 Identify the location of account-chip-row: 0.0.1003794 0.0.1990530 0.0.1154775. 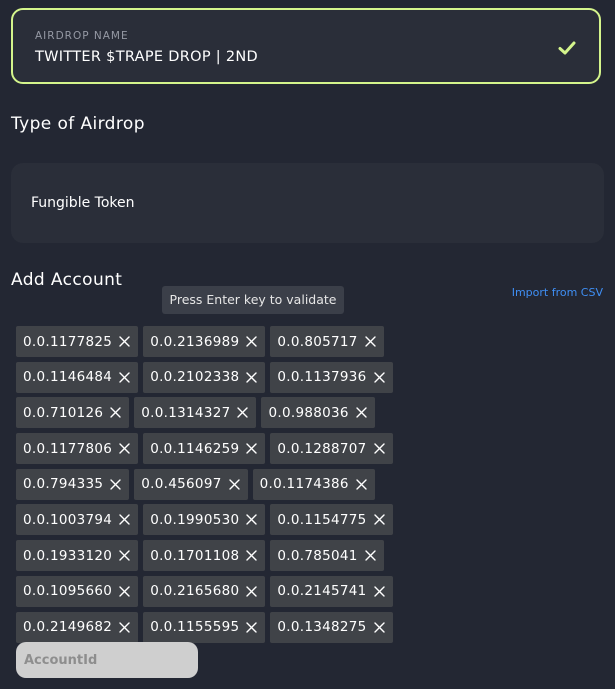
(226, 520).